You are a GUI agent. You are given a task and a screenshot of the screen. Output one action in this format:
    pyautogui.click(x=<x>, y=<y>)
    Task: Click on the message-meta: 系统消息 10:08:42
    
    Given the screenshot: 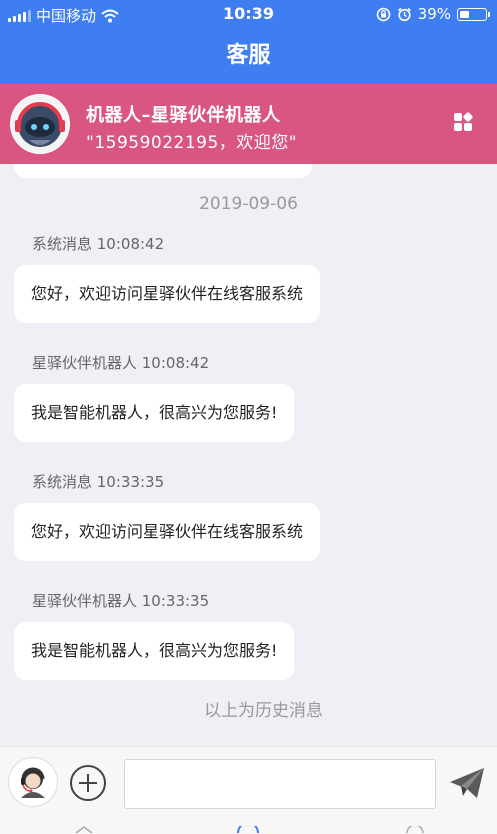 What is the action you would take?
    pyautogui.click(x=98, y=244)
    